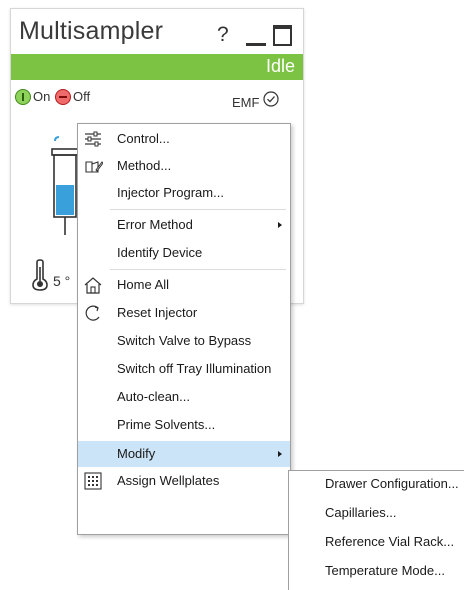 This screenshot has height=590, width=464. I want to click on menu-item-label: Modify, so click(136, 453).